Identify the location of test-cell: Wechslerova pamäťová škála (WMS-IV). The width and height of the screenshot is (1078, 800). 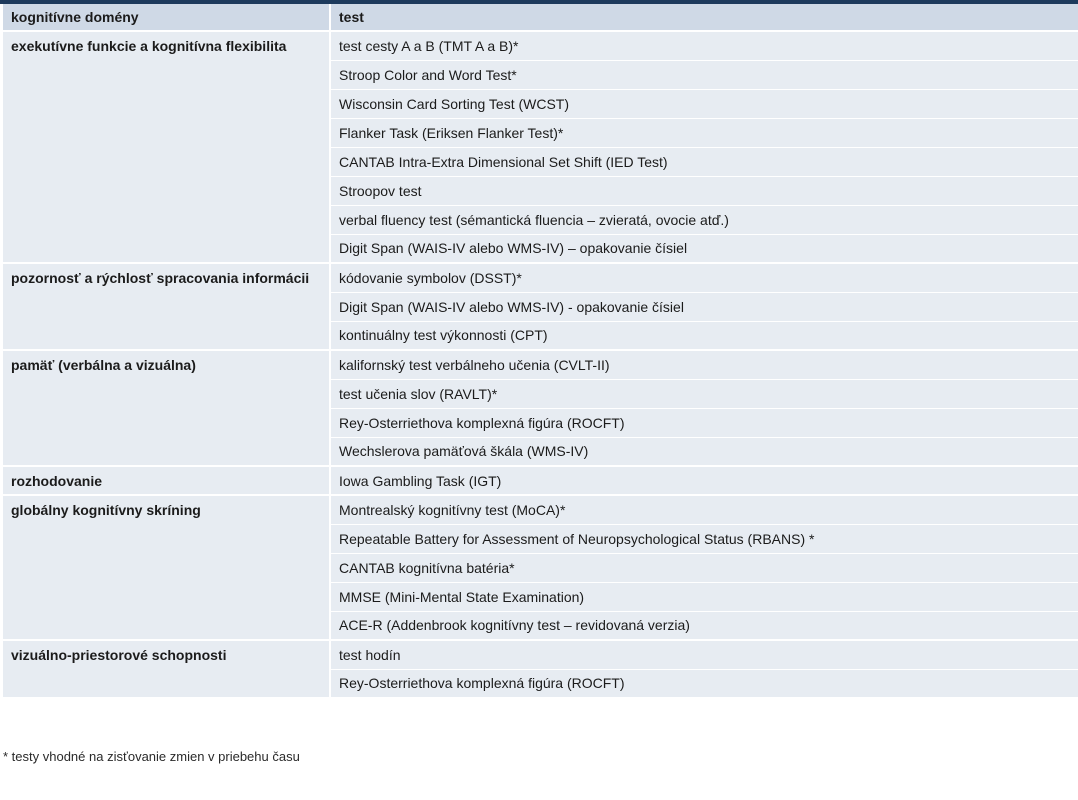
(704, 452).